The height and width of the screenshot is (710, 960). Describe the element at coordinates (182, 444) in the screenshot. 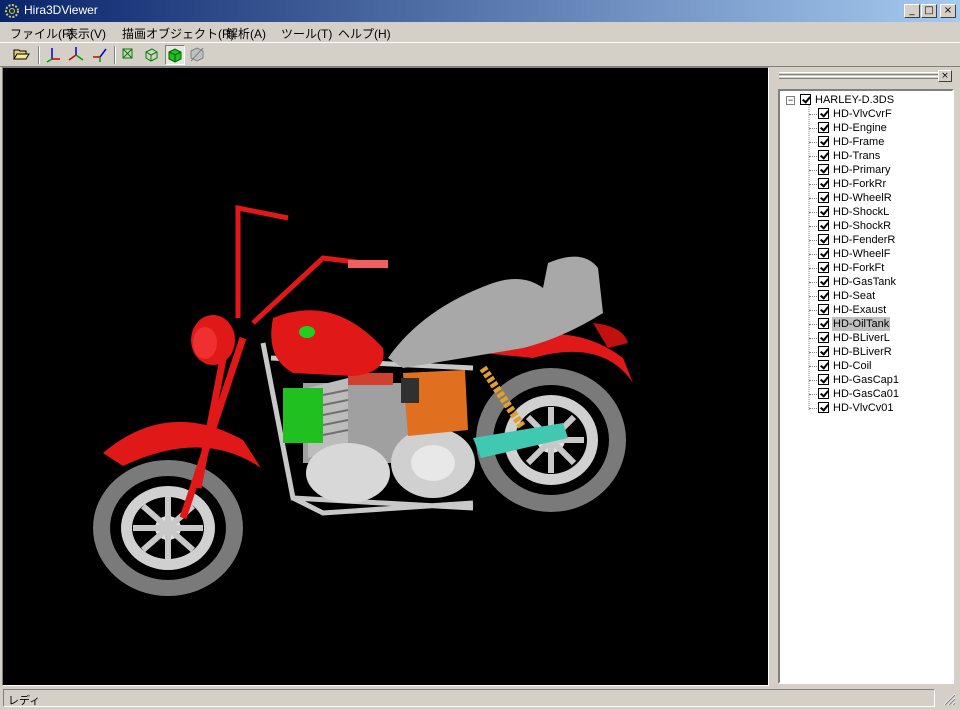

I see `front-fender` at that location.